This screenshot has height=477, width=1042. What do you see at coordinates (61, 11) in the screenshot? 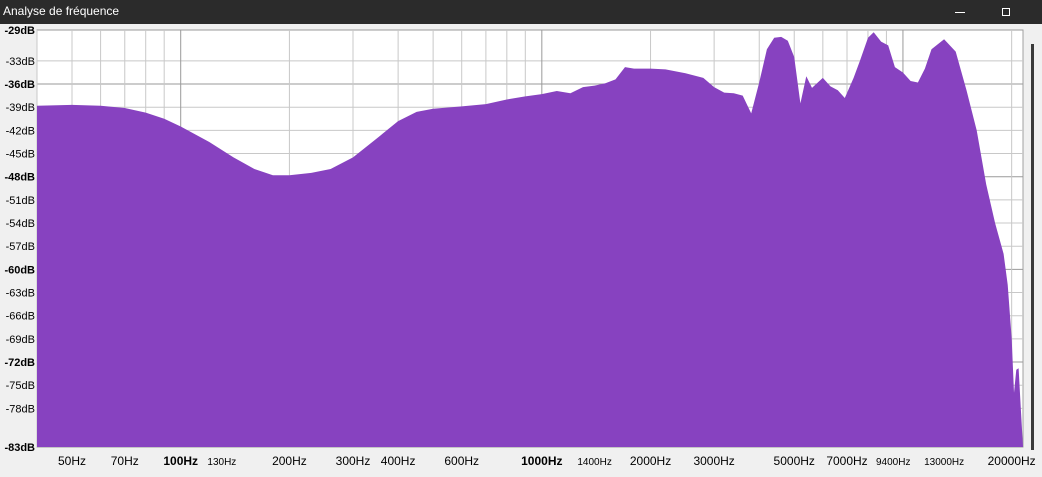
I see `window-title: Analyse de fréquence` at bounding box center [61, 11].